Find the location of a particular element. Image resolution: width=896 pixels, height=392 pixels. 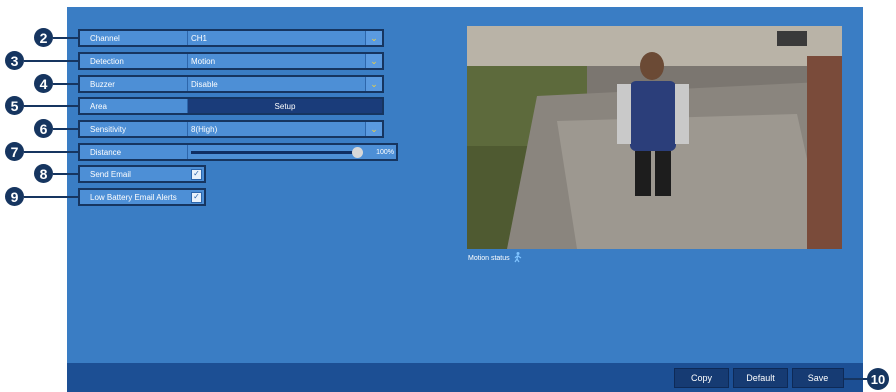

send-email-row: Send Email ✓ is located at coordinates (142, 174).